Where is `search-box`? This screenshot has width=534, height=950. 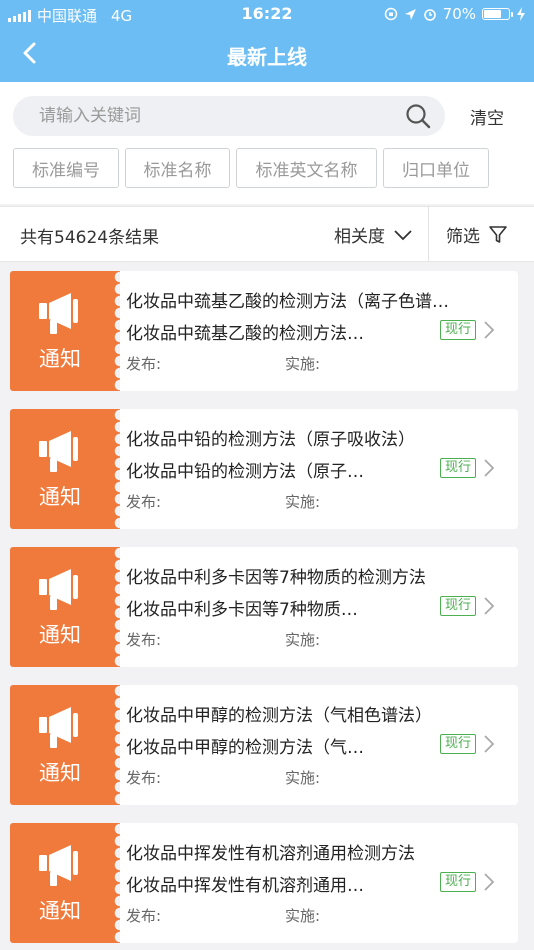 search-box is located at coordinates (229, 116).